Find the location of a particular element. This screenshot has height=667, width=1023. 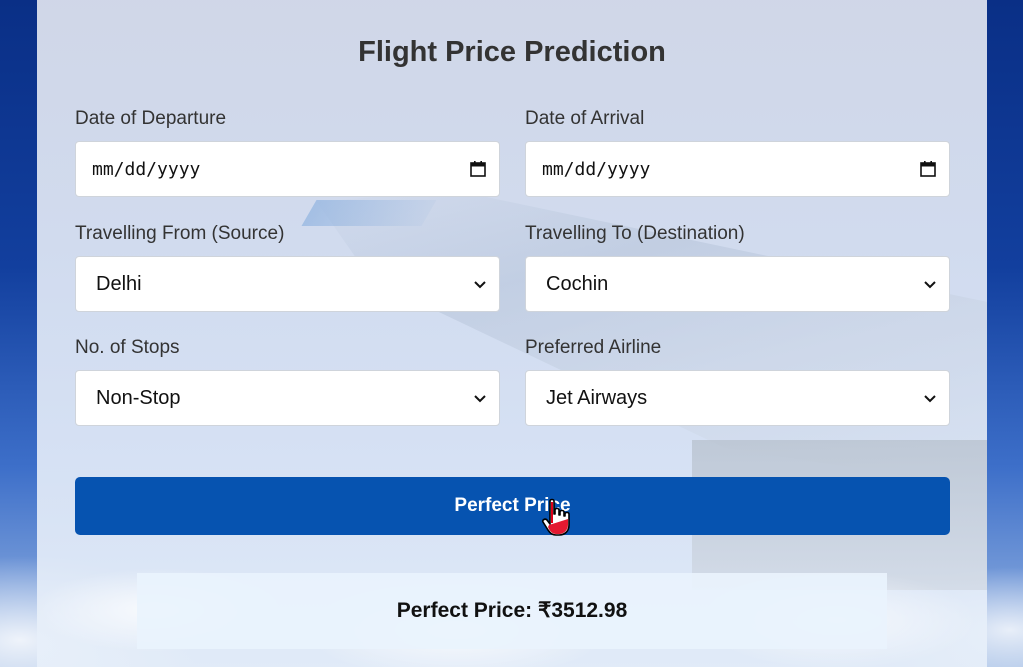

stops-field: No. of Stops Non-Stop is located at coordinates (287, 381).